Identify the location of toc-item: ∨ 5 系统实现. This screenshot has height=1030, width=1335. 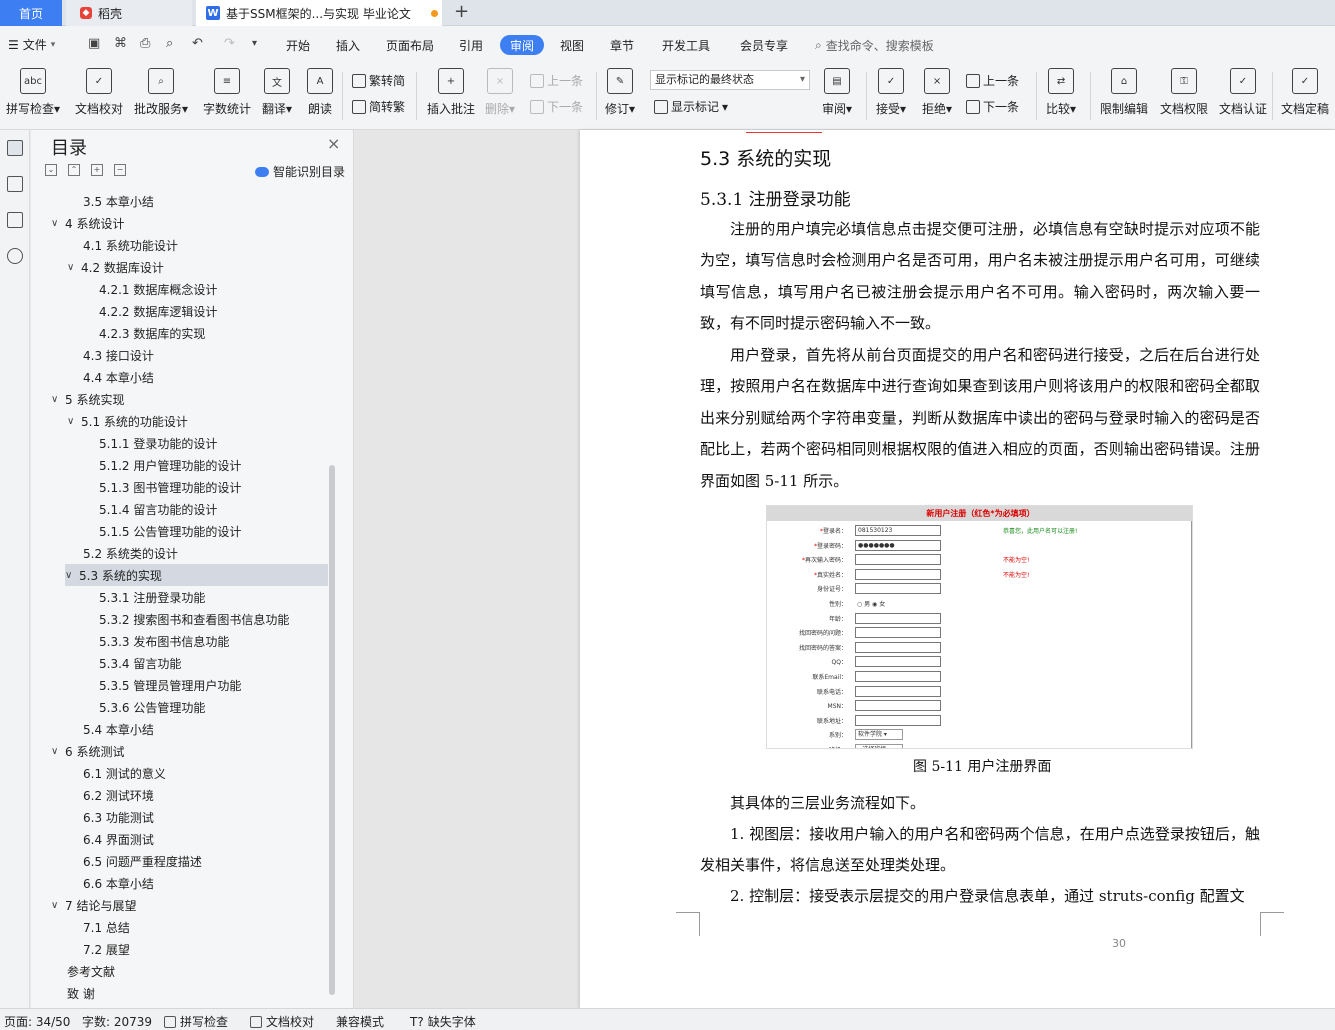
(87, 399).